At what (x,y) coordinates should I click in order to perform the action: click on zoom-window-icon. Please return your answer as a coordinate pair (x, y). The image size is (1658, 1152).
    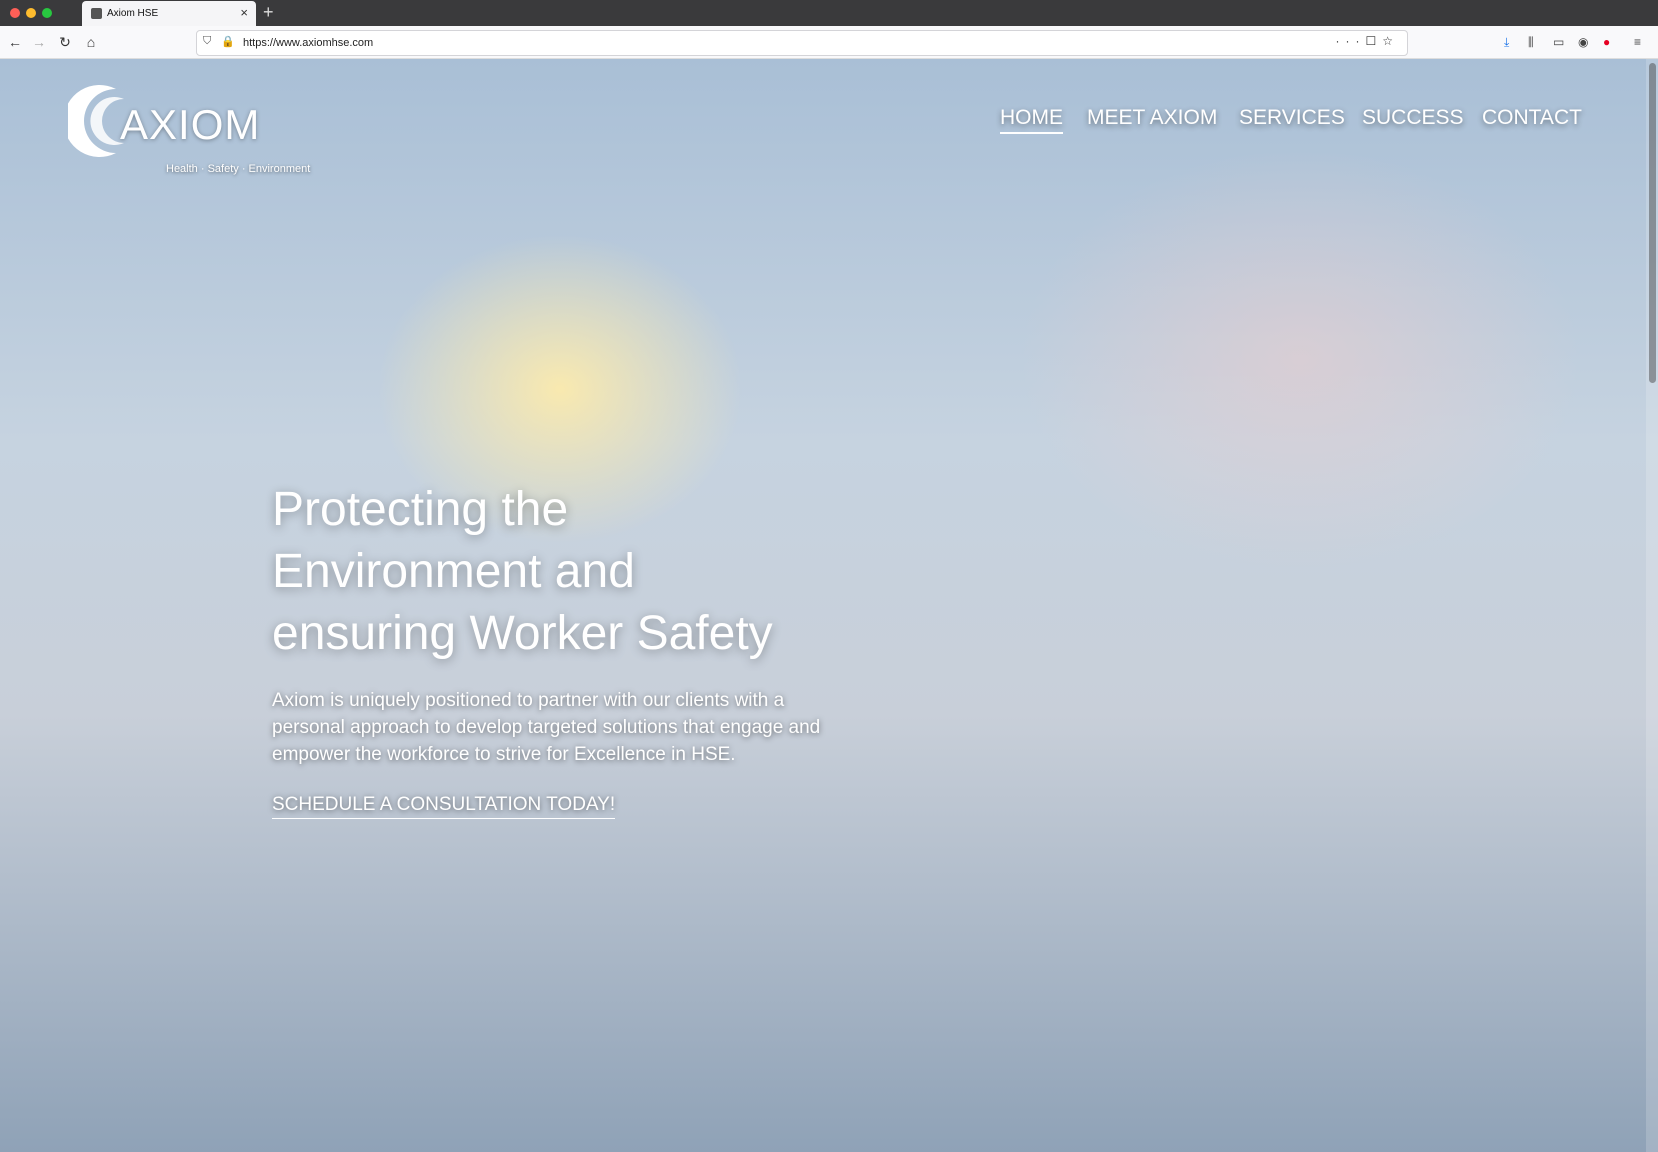
    Looking at the image, I should click on (47, 13).